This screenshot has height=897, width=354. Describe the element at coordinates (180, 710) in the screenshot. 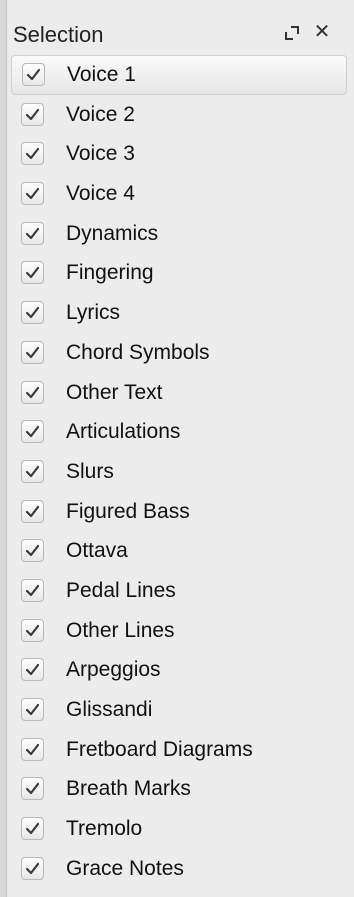

I see `filter-item: Glissandi` at that location.